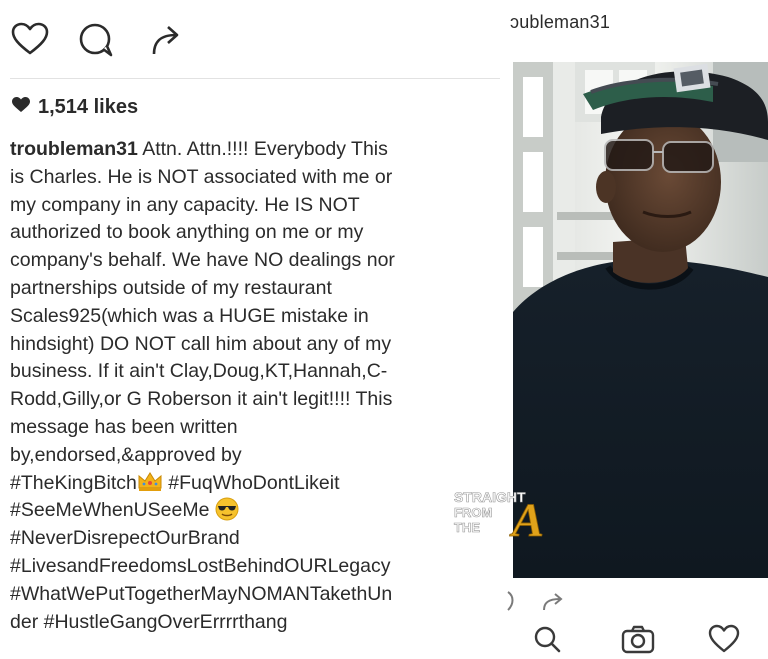  I want to click on hashtag-link: #FuqWhoDontLikeit, so click(253, 483).